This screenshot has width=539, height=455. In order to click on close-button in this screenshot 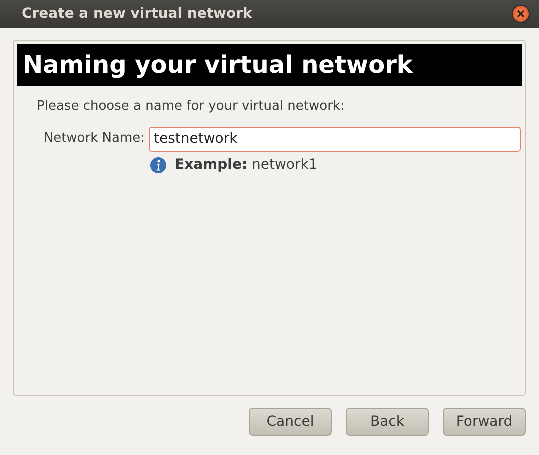, I will do `click(521, 14)`.